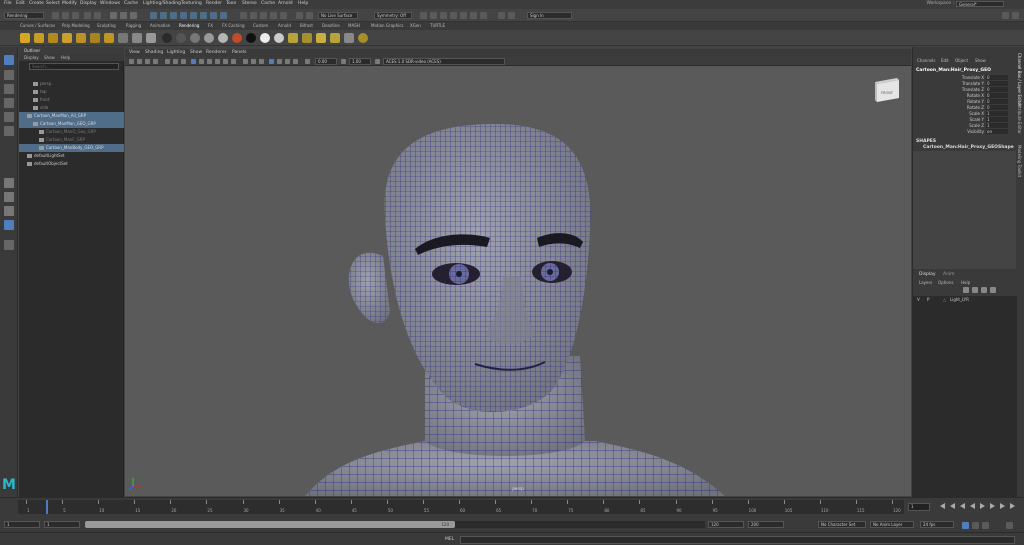 The width and height of the screenshot is (1024, 545). I want to click on gamma-field: 1.00, so click(360, 61).